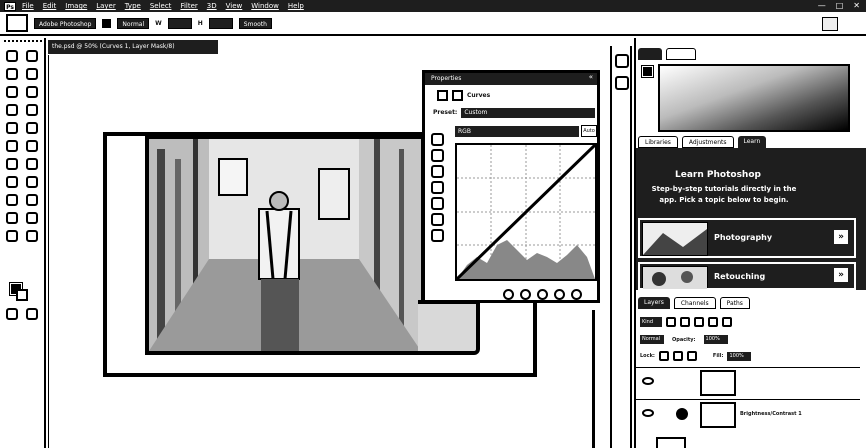  What do you see at coordinates (437, 171) in the screenshot?
I see `gray-point-eyedropper-icon` at bounding box center [437, 171].